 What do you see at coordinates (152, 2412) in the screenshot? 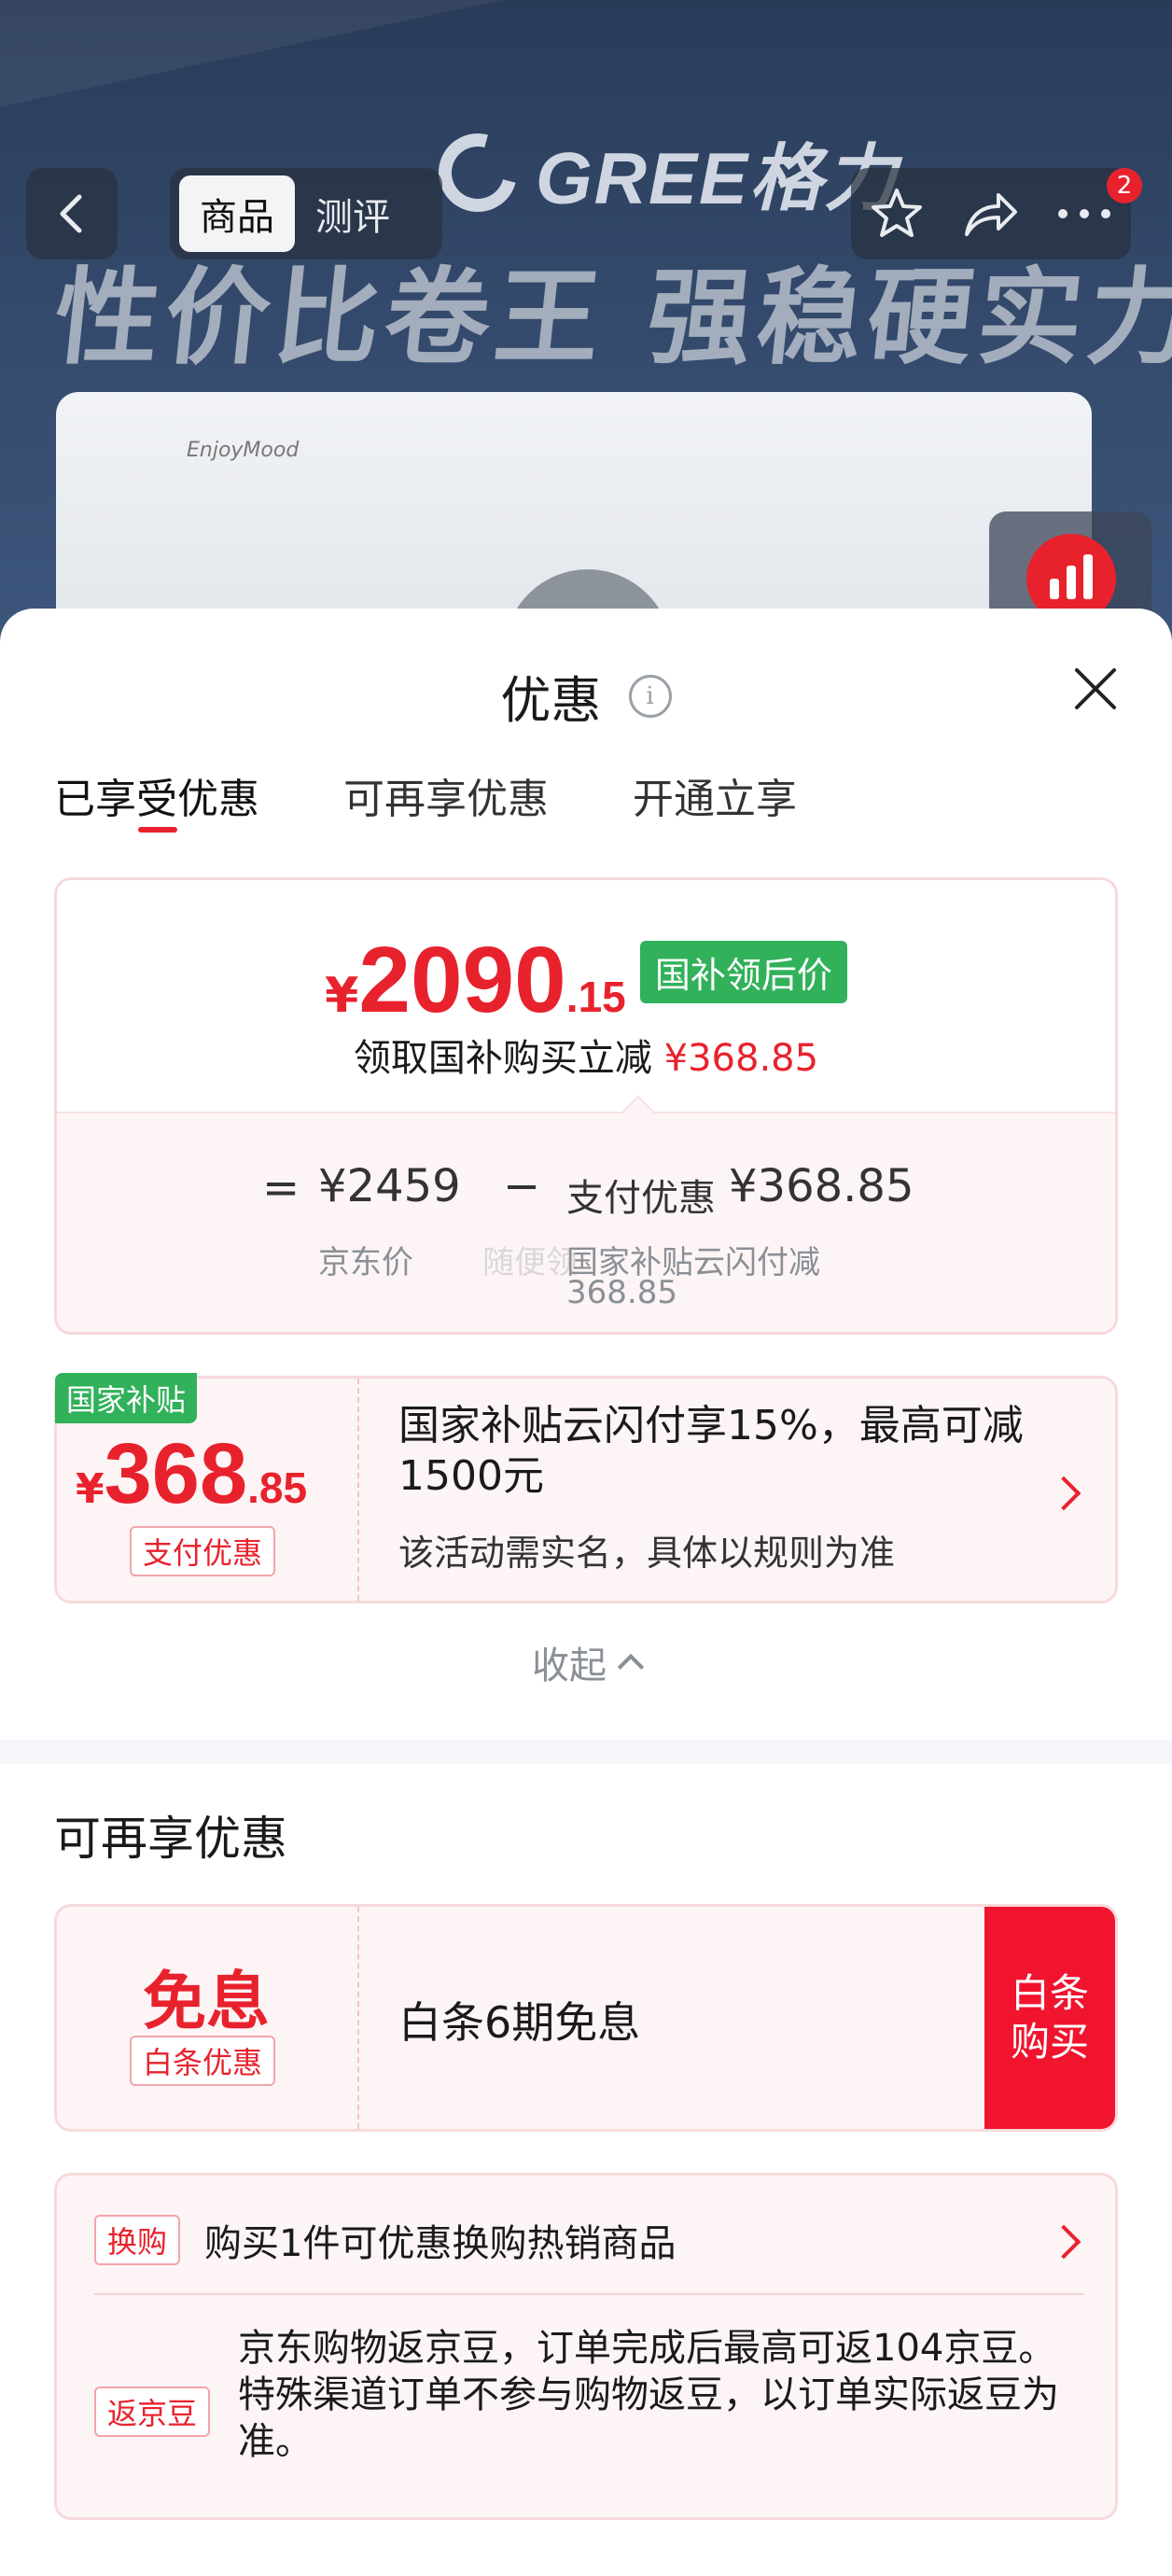
I see `jd-bean-tag: 返京豆` at bounding box center [152, 2412].